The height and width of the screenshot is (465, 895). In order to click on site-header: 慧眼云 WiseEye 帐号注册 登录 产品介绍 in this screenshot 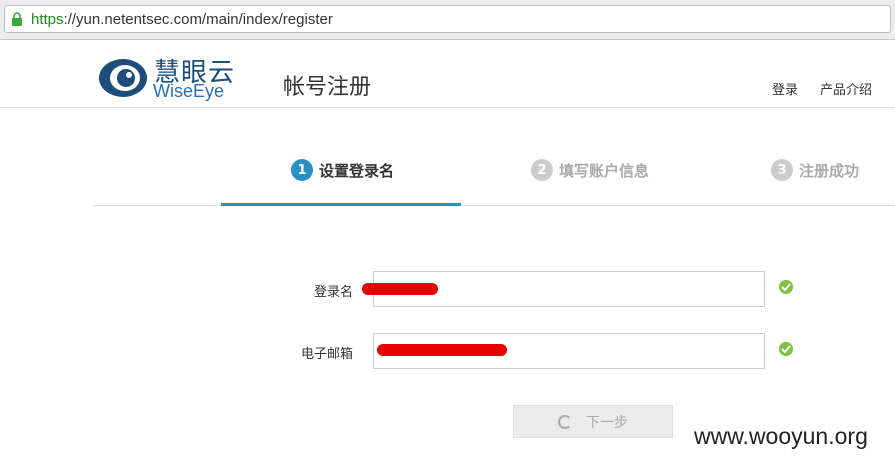, I will do `click(447, 74)`.